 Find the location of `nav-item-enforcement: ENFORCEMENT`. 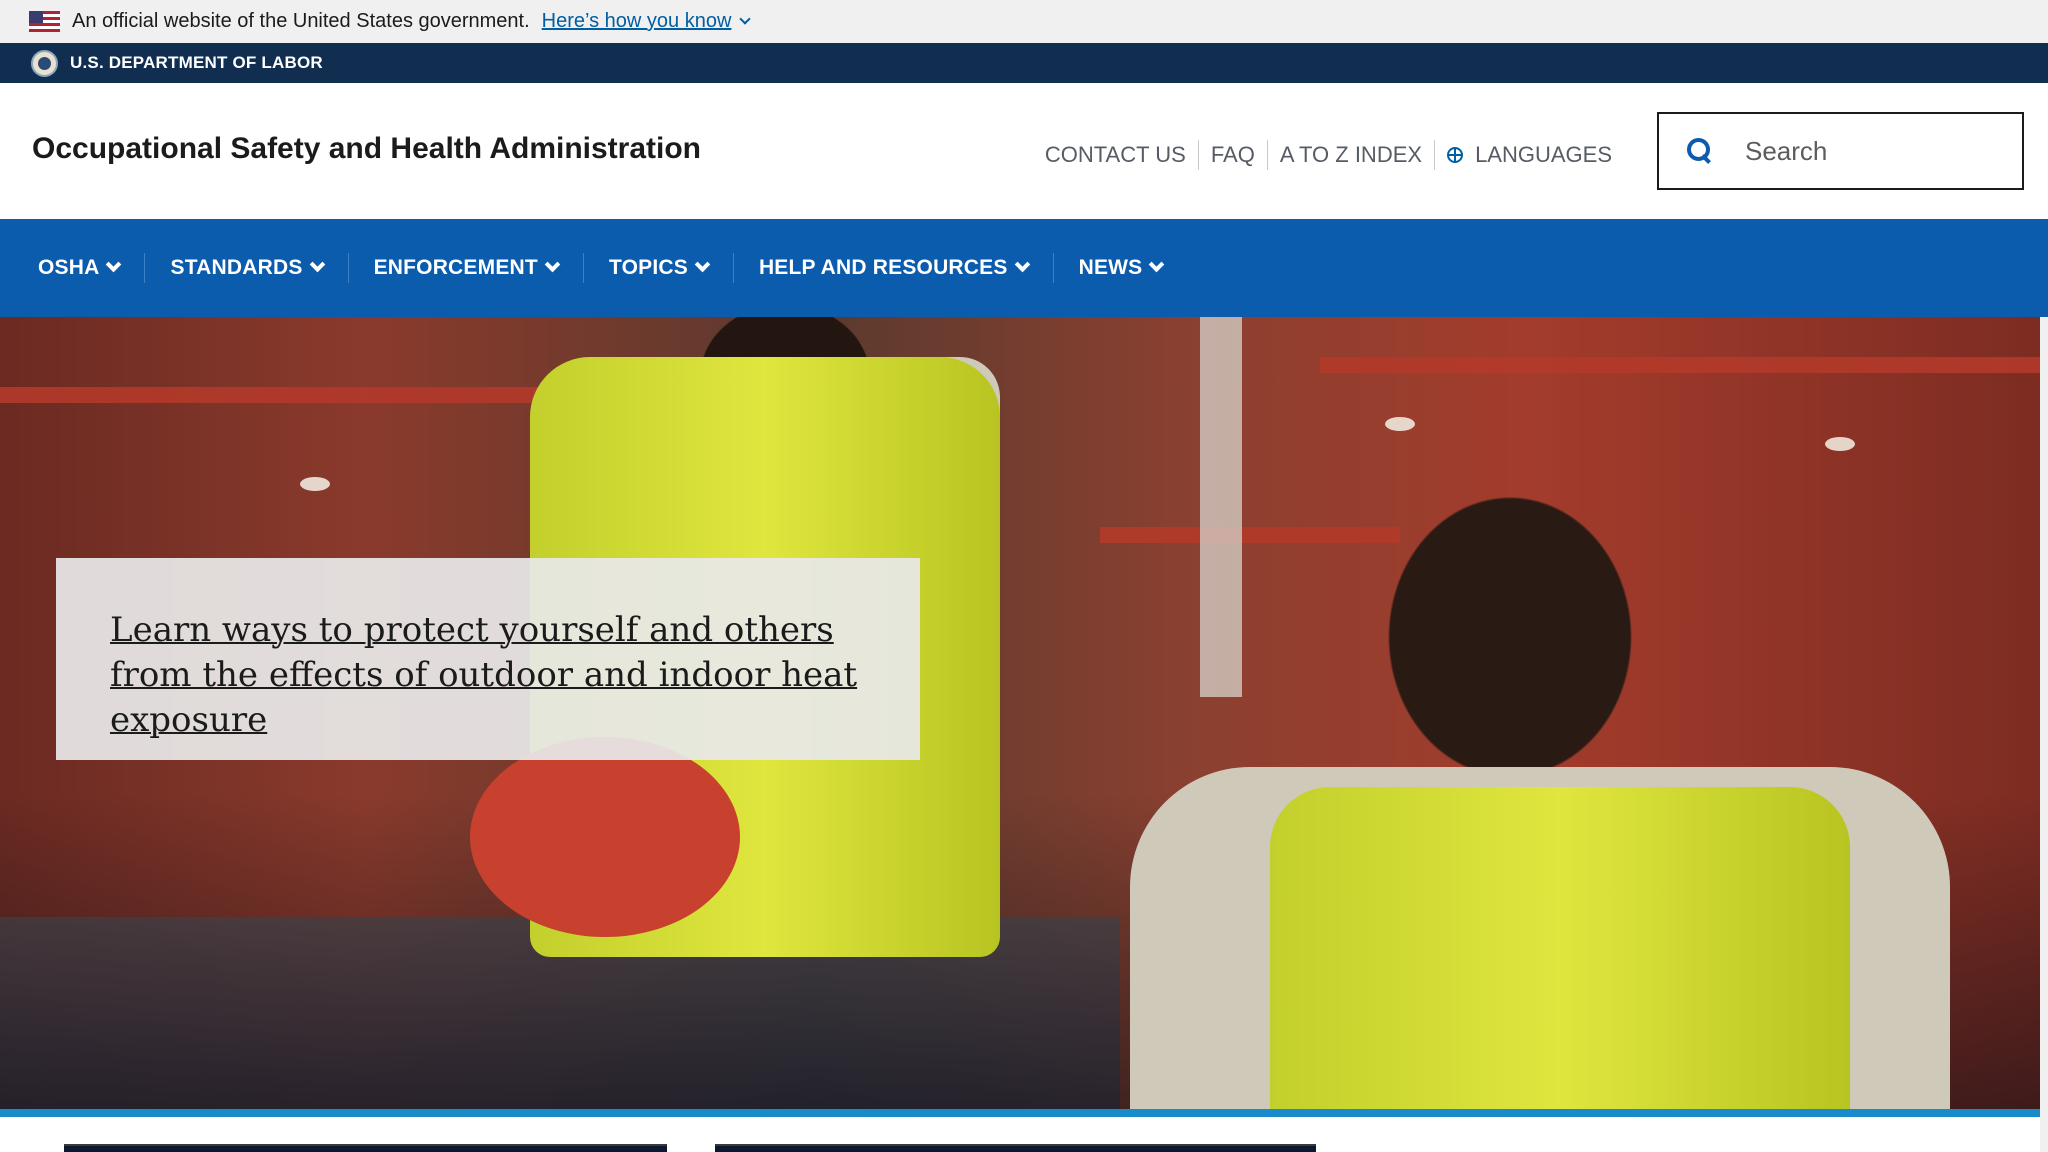

nav-item-enforcement: ENFORCEMENT is located at coordinates (466, 268).